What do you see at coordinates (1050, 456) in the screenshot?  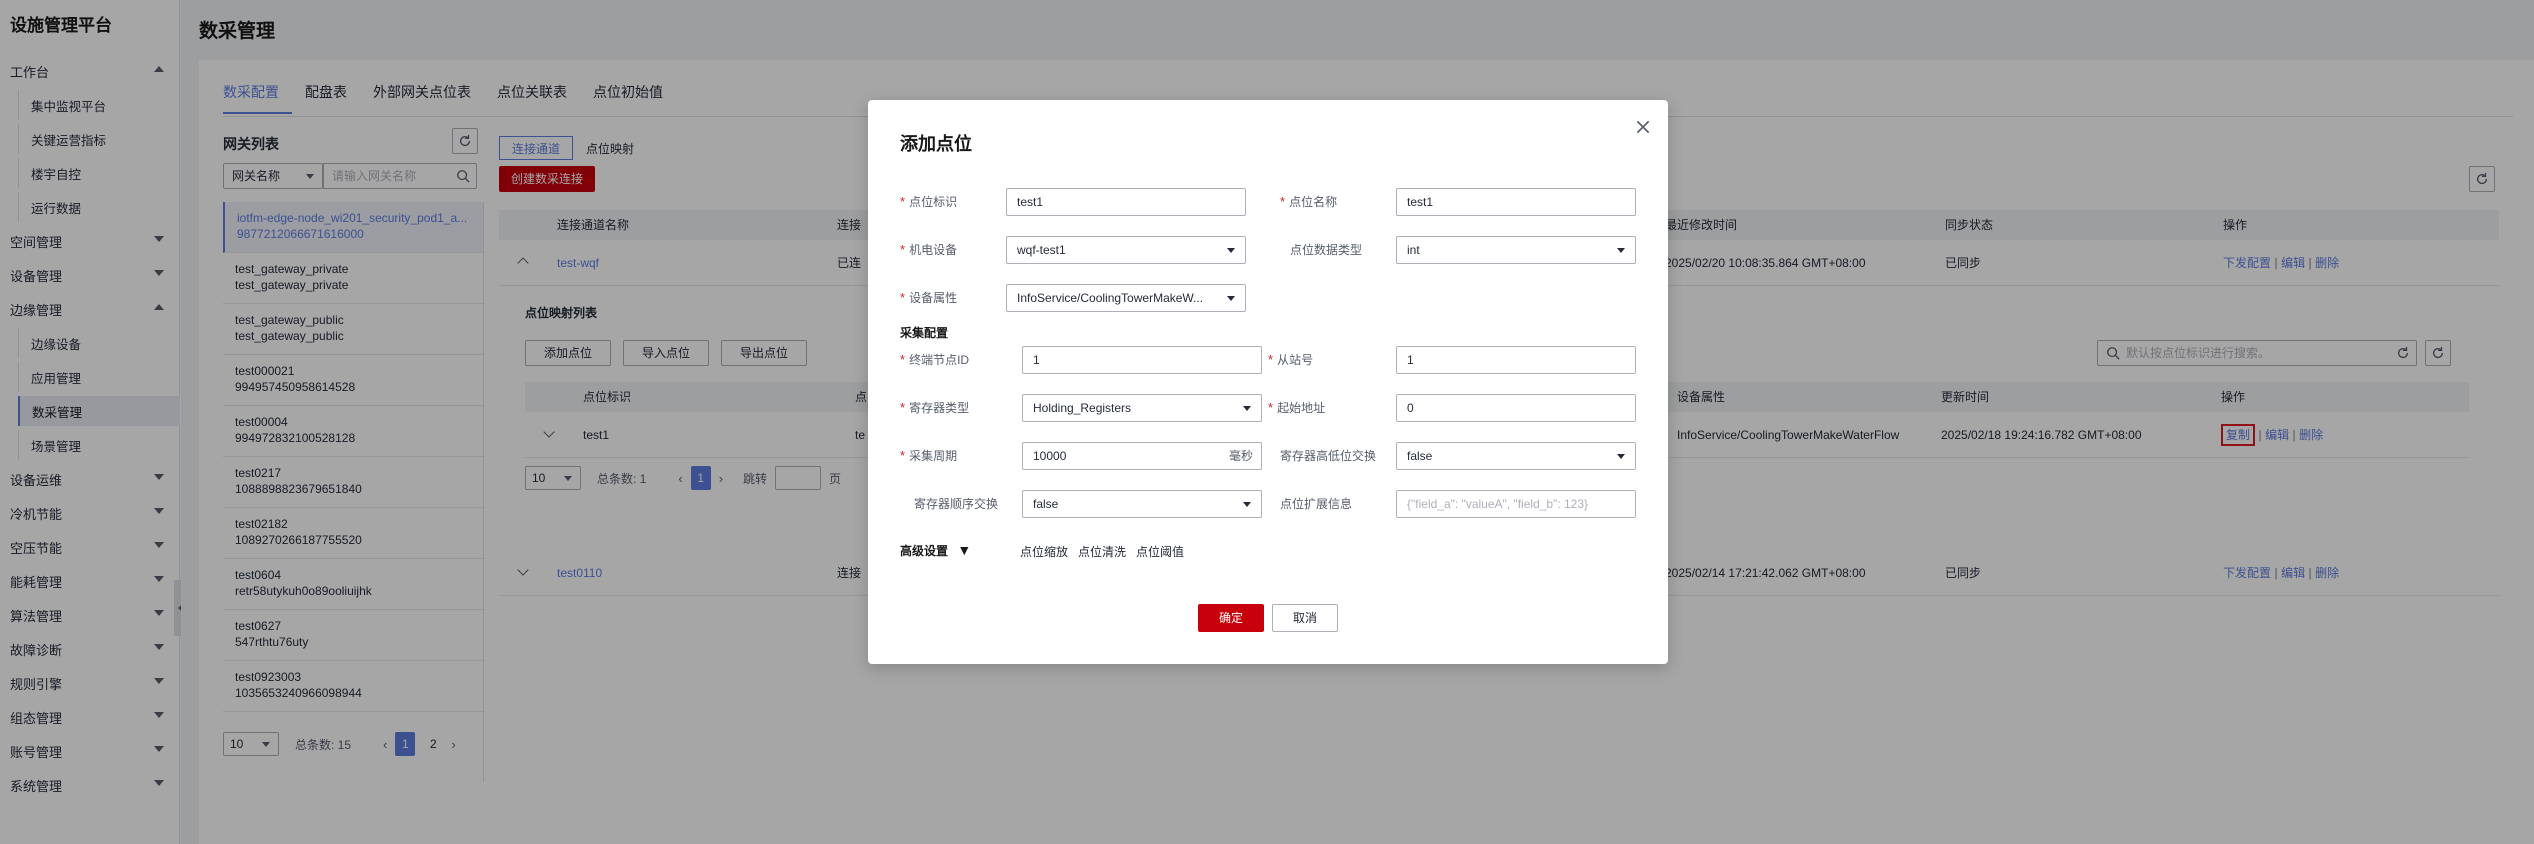 I see `period-value: 10000` at bounding box center [1050, 456].